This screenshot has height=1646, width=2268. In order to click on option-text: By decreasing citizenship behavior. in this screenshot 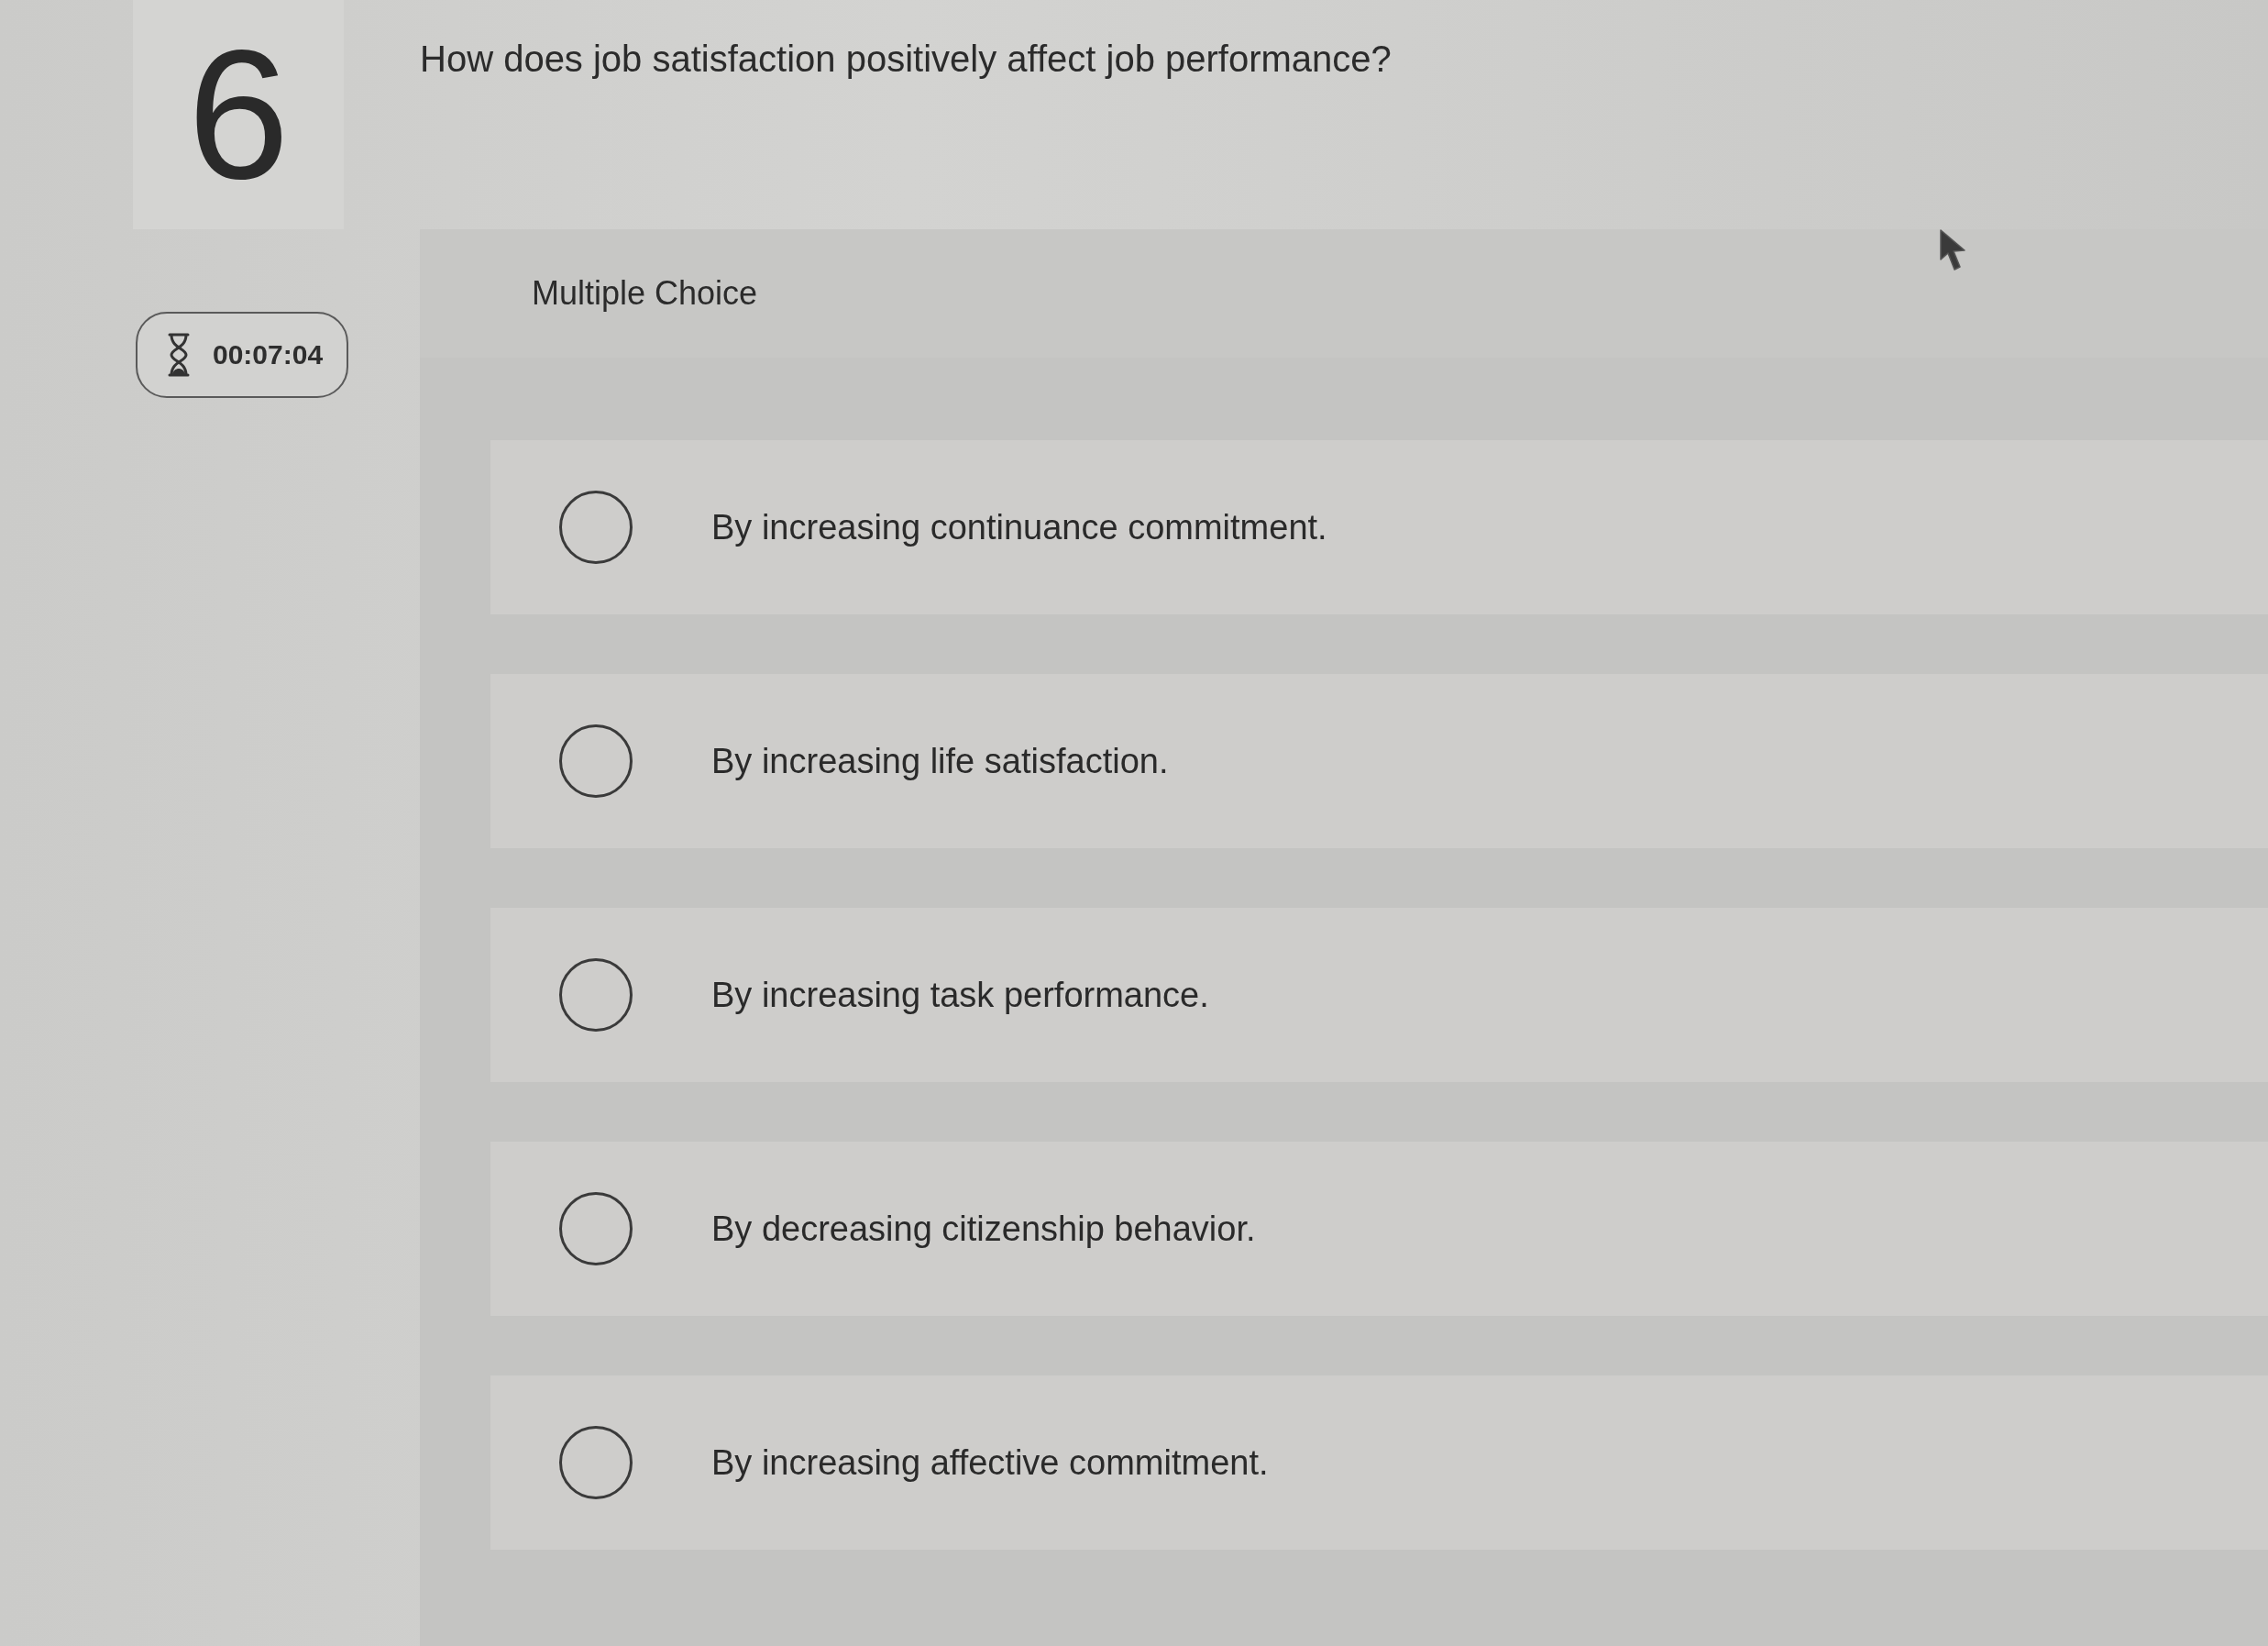, I will do `click(984, 1229)`.